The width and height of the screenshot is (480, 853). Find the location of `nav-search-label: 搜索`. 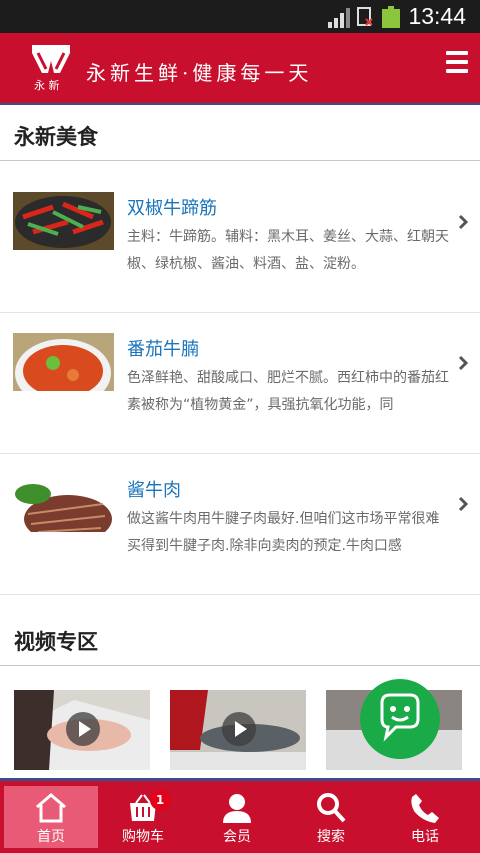

nav-search-label: 搜索 is located at coordinates (331, 837).